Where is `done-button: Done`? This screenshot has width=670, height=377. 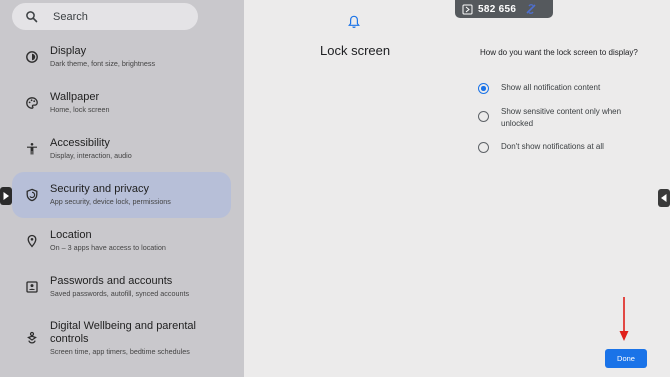 done-button: Done is located at coordinates (626, 358).